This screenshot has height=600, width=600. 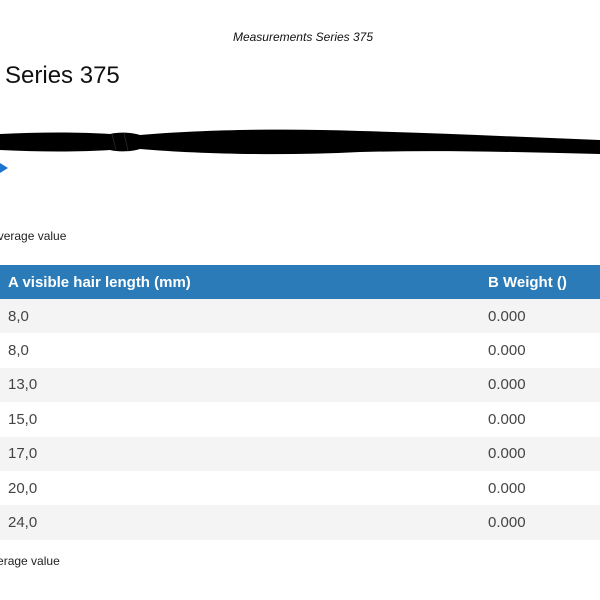 I want to click on hair-length-cell: 24,0, so click(x=23, y=523).